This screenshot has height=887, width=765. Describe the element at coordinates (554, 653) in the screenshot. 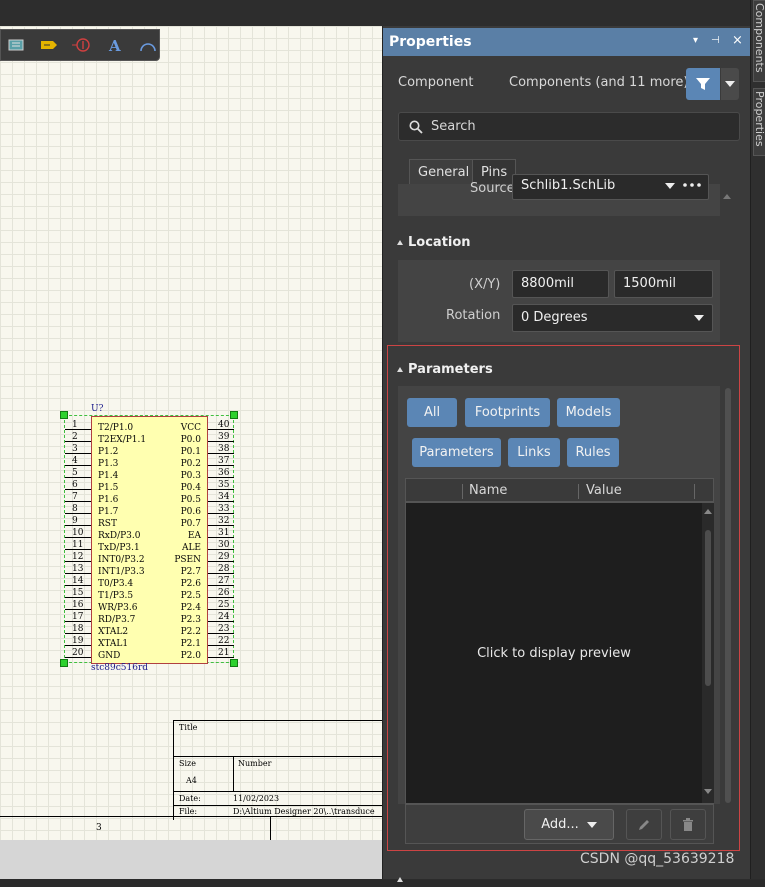

I see `preview-text: Click to display preview` at that location.